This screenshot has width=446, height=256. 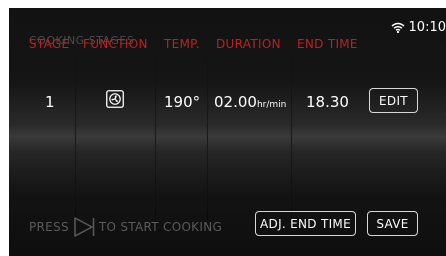 I want to click on column-header-duration: DURATION, so click(x=248, y=44).